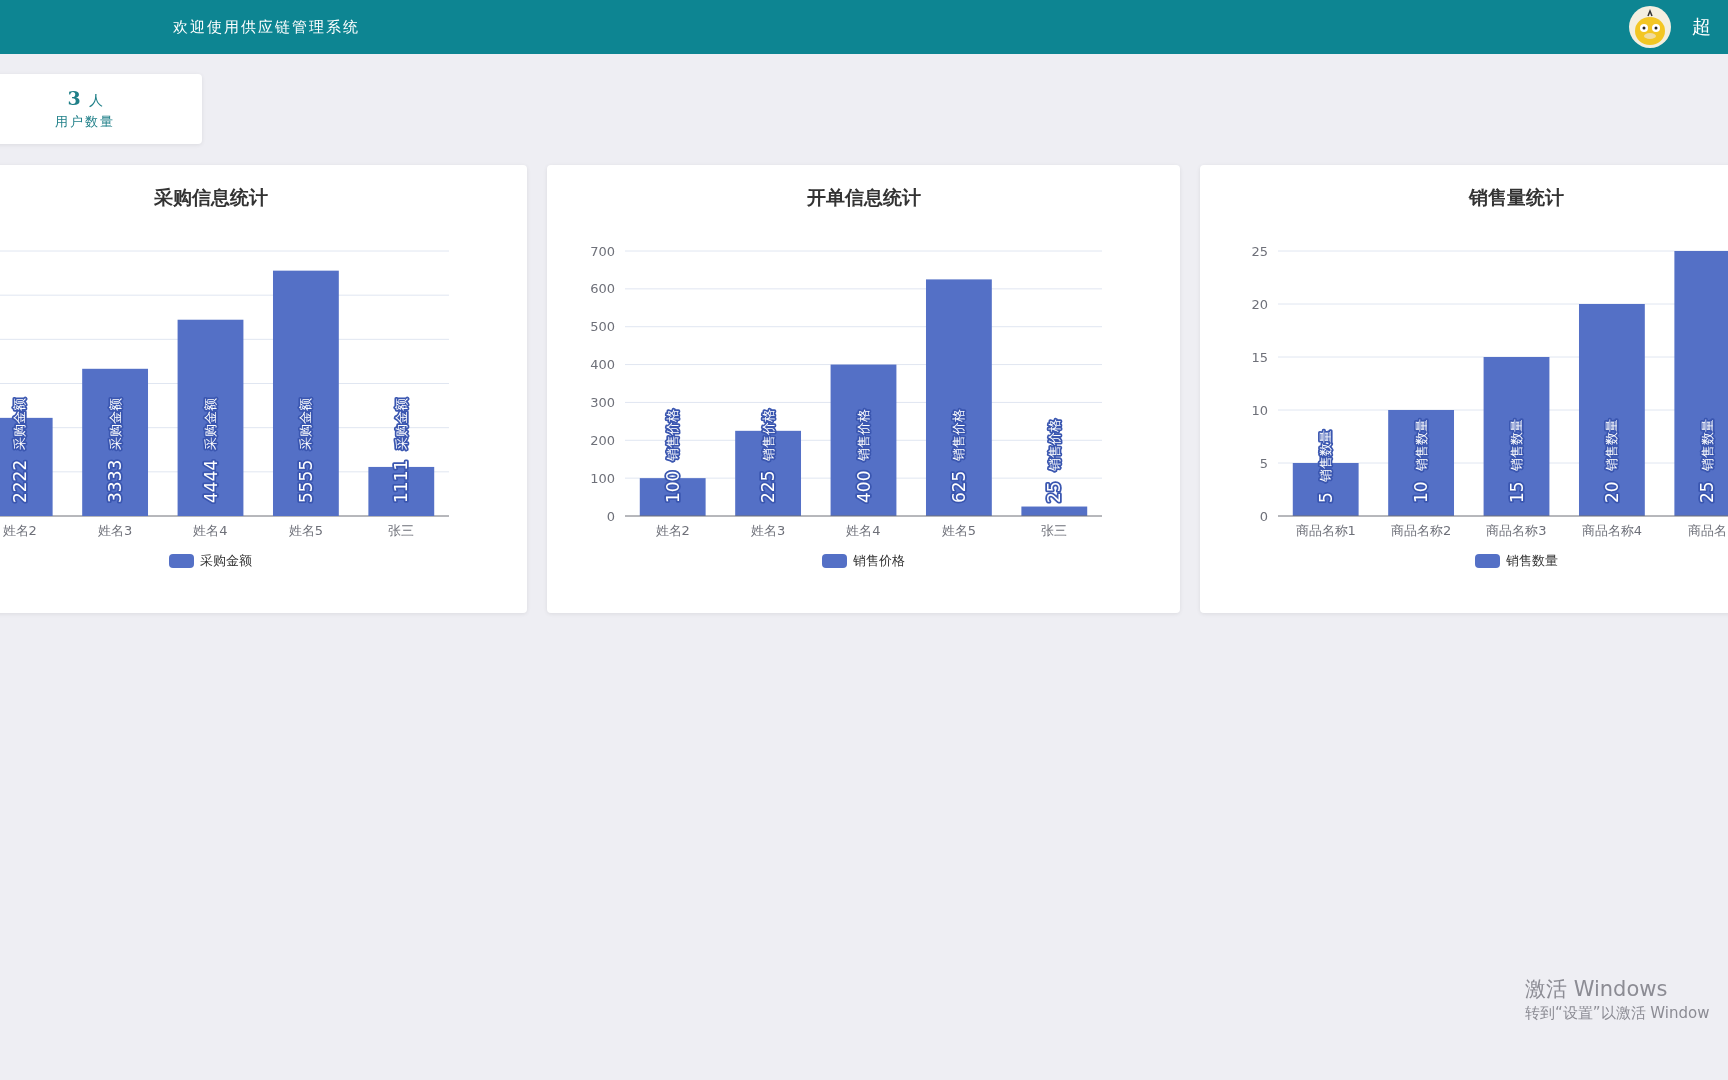 Image resolution: width=1728 pixels, height=1080 pixels. What do you see at coordinates (226, 561) in the screenshot?
I see `legend-label: 采购金额` at bounding box center [226, 561].